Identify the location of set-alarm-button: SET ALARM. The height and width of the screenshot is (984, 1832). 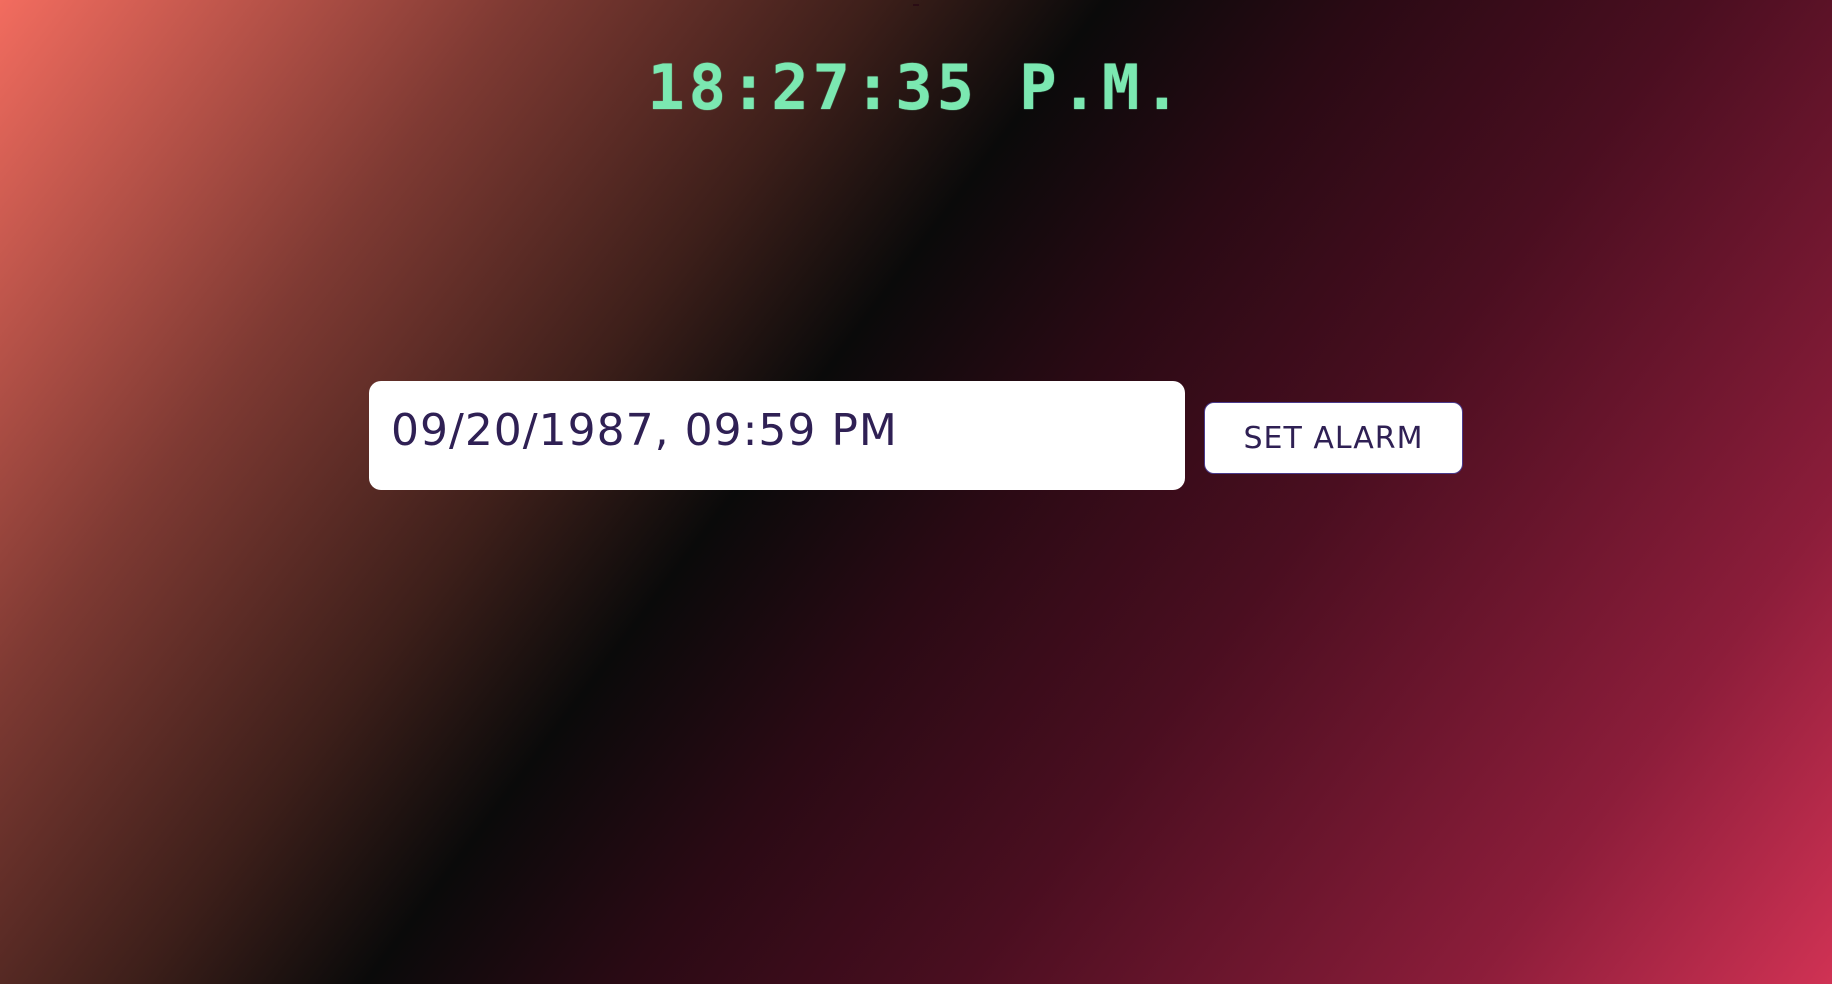
(1333, 438).